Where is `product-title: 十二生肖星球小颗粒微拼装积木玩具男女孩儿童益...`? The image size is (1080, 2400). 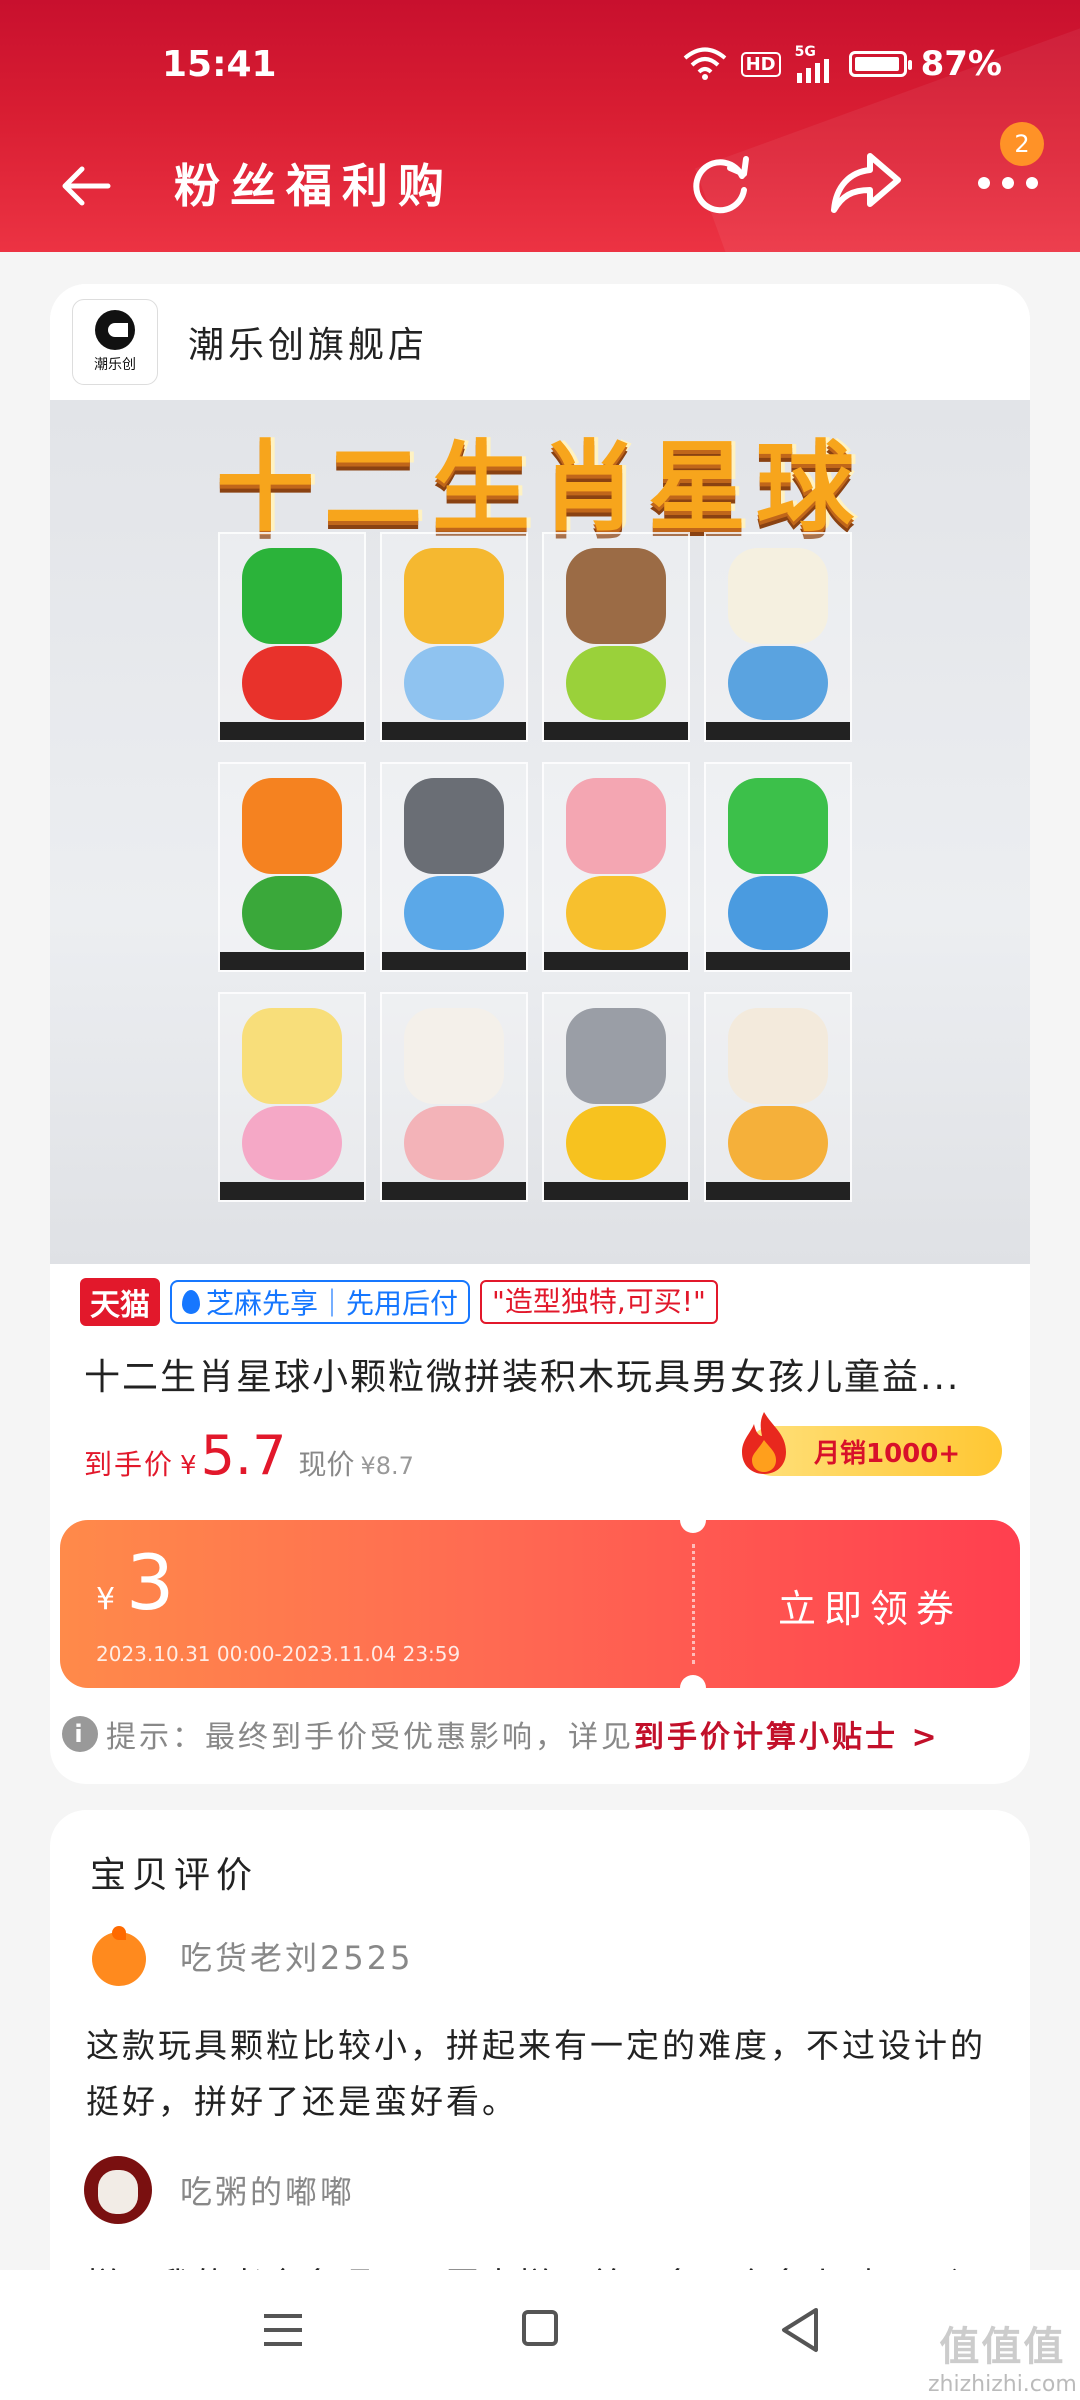 product-title: 十二生肖星球小颗粒微拼装积木玩具男女孩儿童益... is located at coordinates (544, 1374).